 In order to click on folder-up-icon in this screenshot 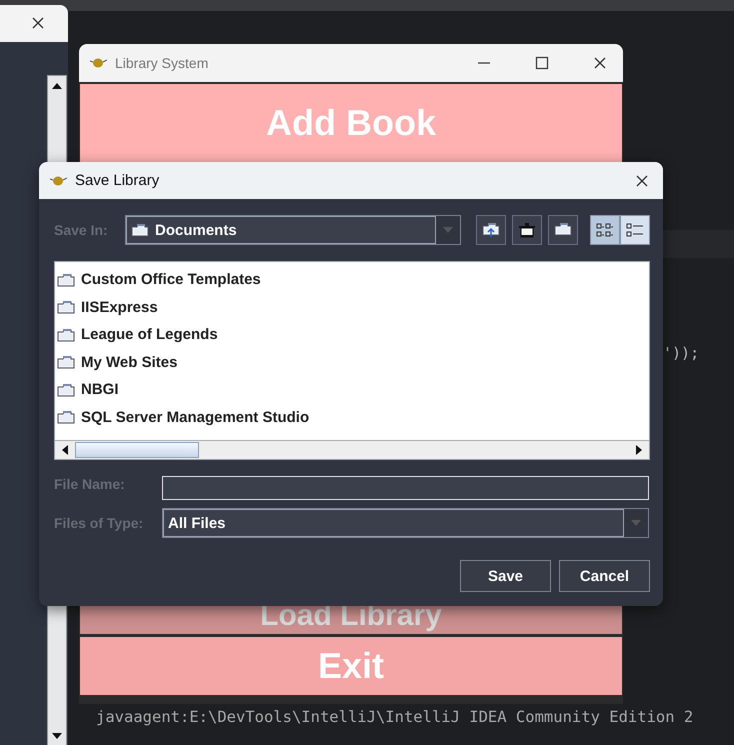, I will do `click(491, 230)`.